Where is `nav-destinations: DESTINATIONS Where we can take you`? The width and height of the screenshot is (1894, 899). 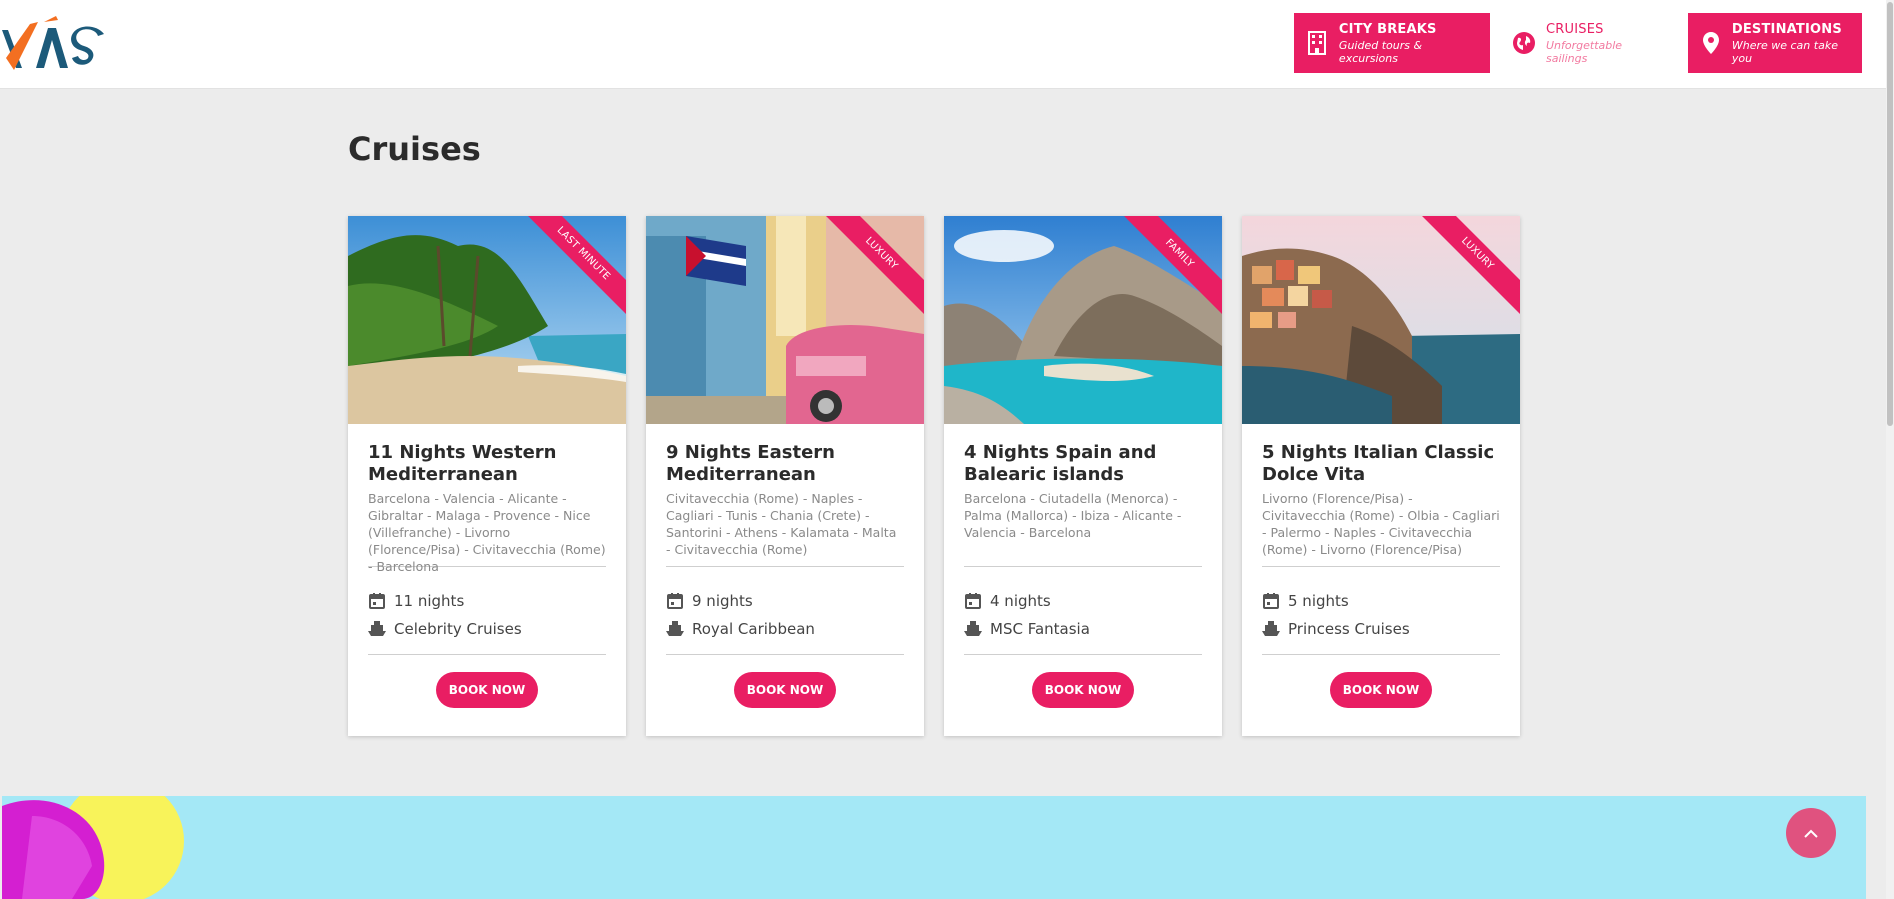
nav-destinations: DESTINATIONS Where we can take you is located at coordinates (1775, 43).